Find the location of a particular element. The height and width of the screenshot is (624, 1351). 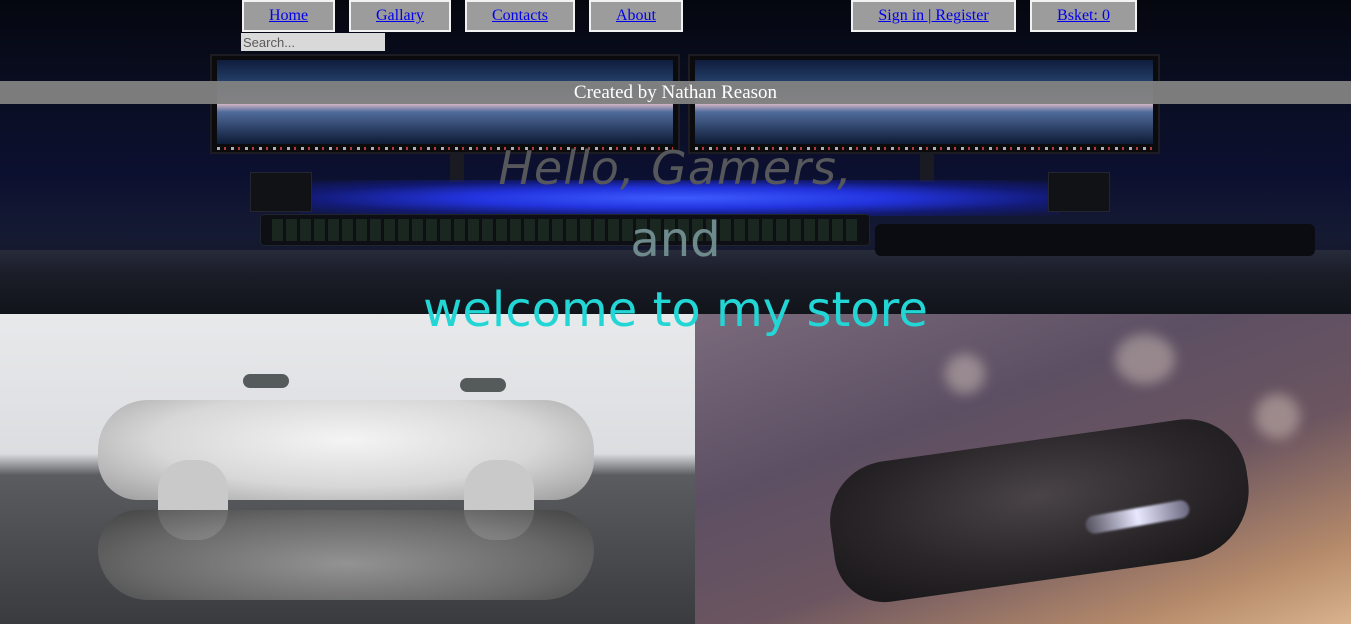

nav-home-link: Home is located at coordinates (288, 16).